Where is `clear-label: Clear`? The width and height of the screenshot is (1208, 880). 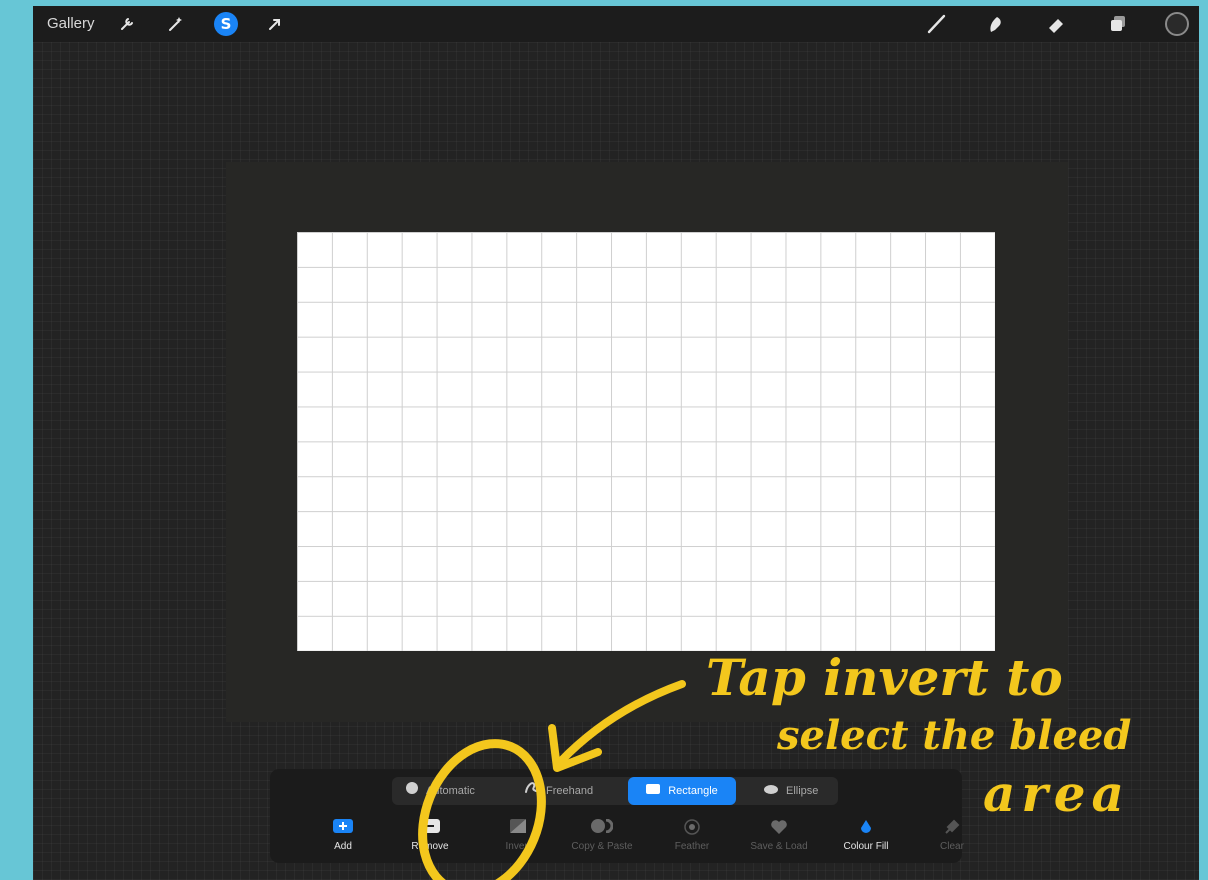
clear-label: Clear is located at coordinates (952, 846).